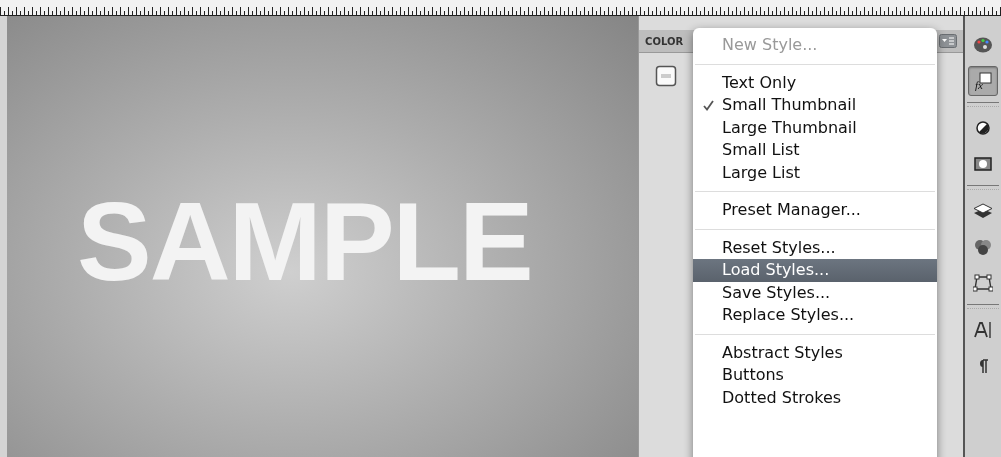  I want to click on channels-icon, so click(983, 247).